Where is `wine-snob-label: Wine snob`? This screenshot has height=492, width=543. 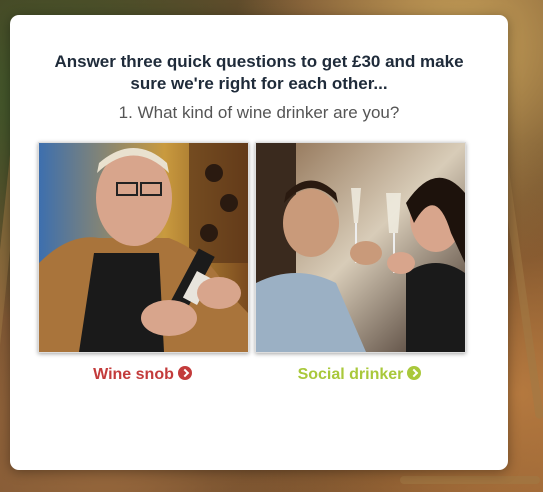
wine-snob-label: Wine snob is located at coordinates (133, 374).